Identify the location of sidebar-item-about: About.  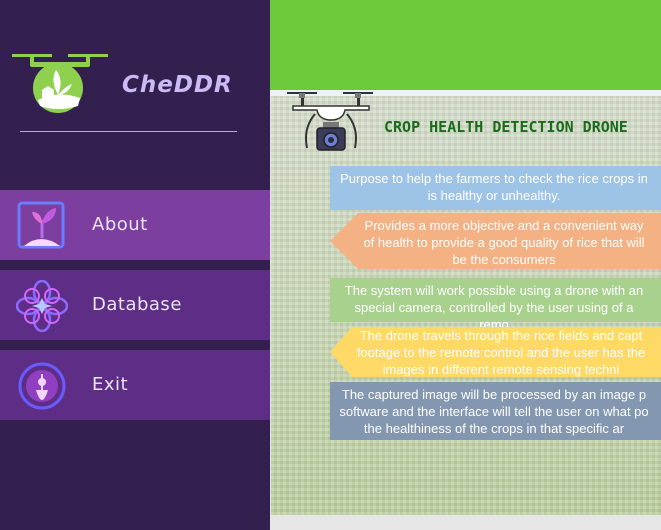
(135, 225).